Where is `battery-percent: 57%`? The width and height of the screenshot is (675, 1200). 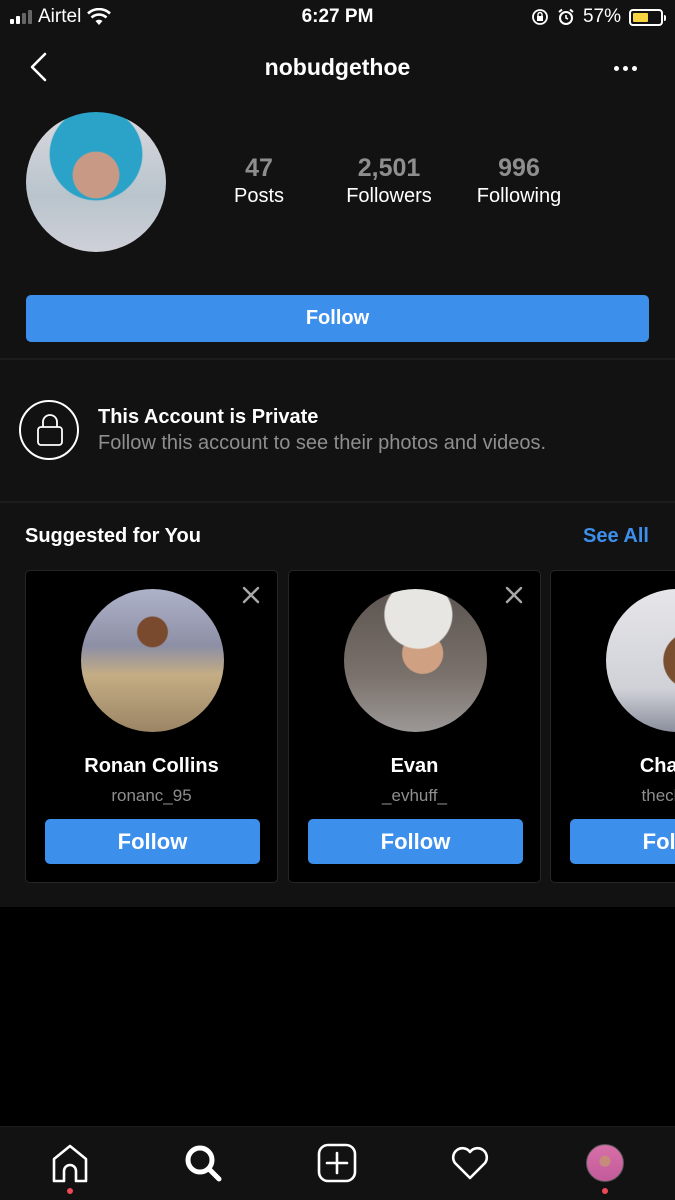
battery-percent: 57% is located at coordinates (601, 16).